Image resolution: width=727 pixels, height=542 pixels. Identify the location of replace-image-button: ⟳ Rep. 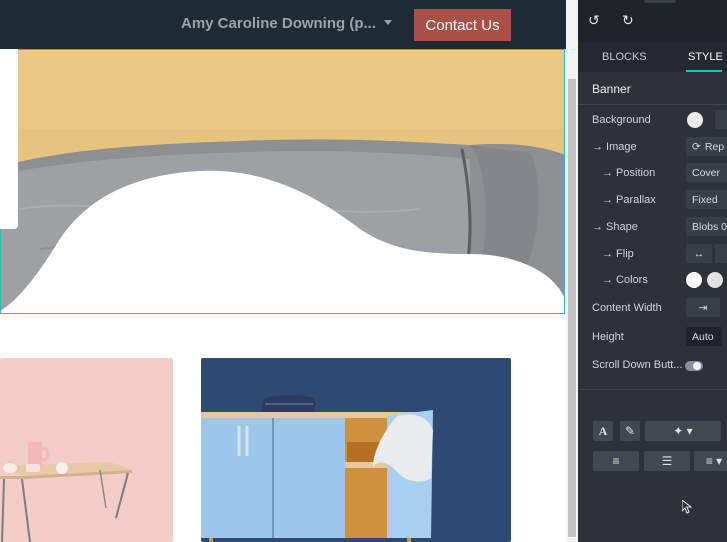
(706, 146).